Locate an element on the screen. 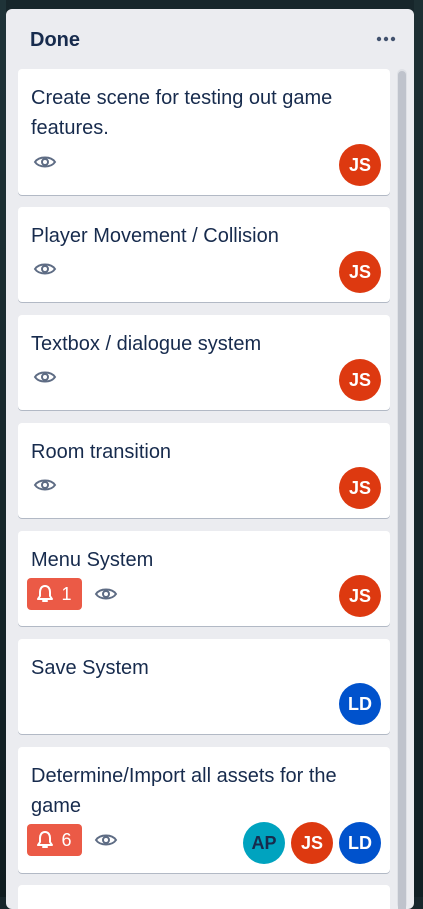 The image size is (423, 909). notification-badge: 6 is located at coordinates (54, 840).